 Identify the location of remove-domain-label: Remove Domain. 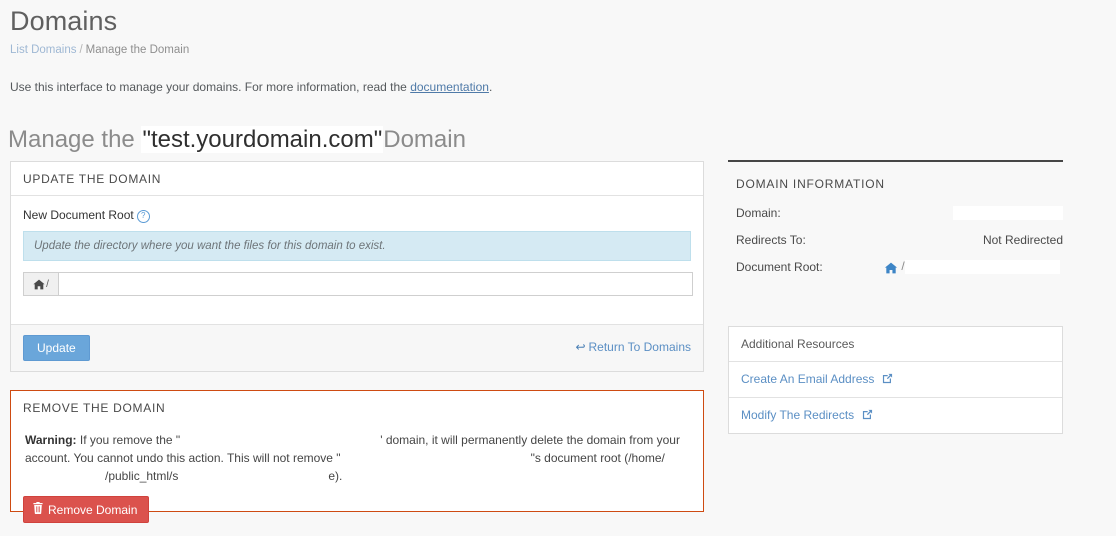
(93, 509).